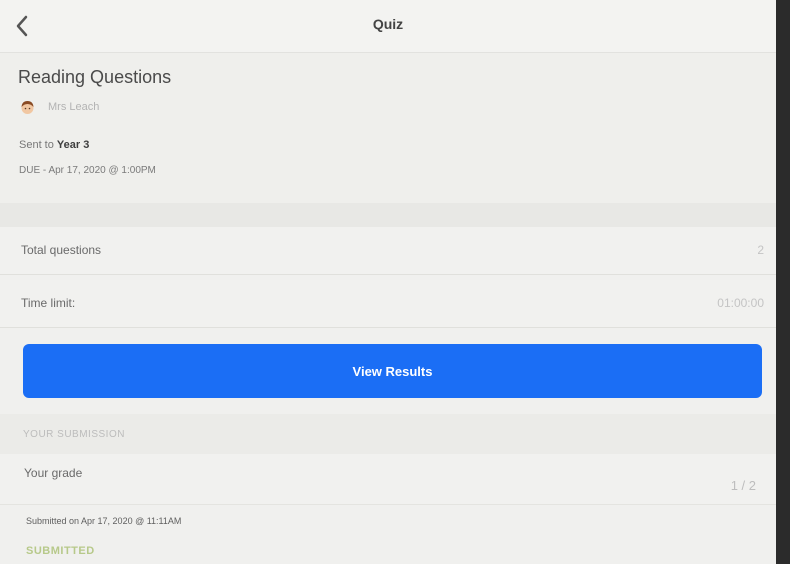 This screenshot has width=790, height=564. Describe the element at coordinates (740, 303) in the screenshot. I see `time-limit-value: 01:00:00` at that location.